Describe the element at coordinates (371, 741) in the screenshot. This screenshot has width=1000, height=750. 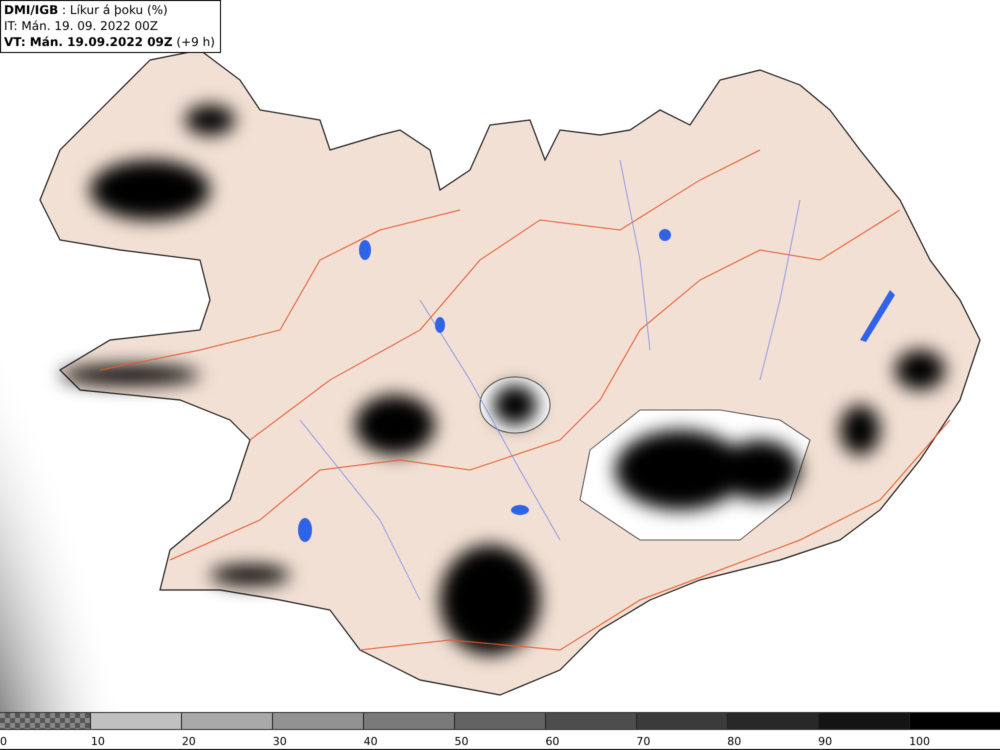
I see `legend-label: 40` at that location.